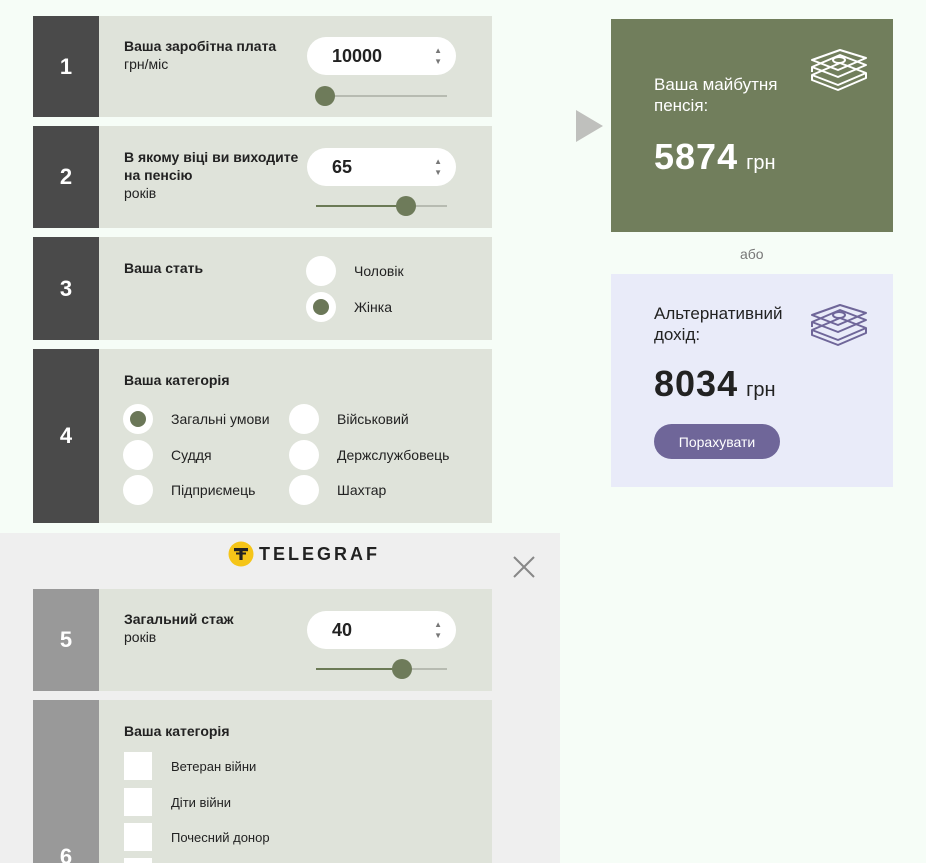 Image resolution: width=926 pixels, height=863 pixels. I want to click on radio-entrepreneur-label: Підприємець, so click(213, 490).